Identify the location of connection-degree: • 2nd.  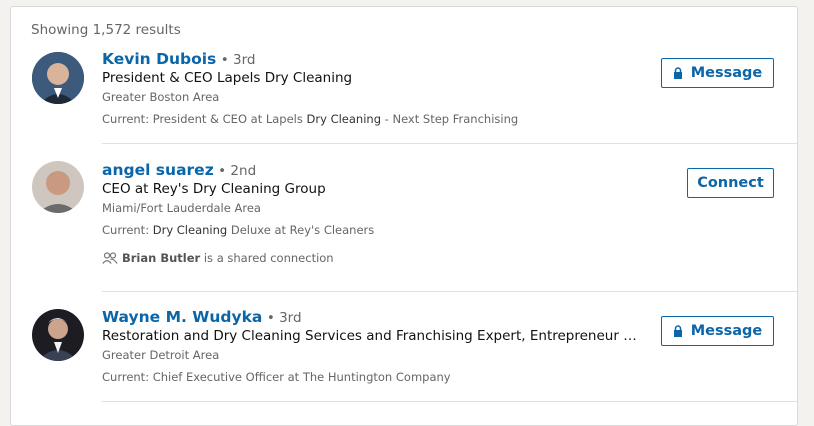
(237, 171).